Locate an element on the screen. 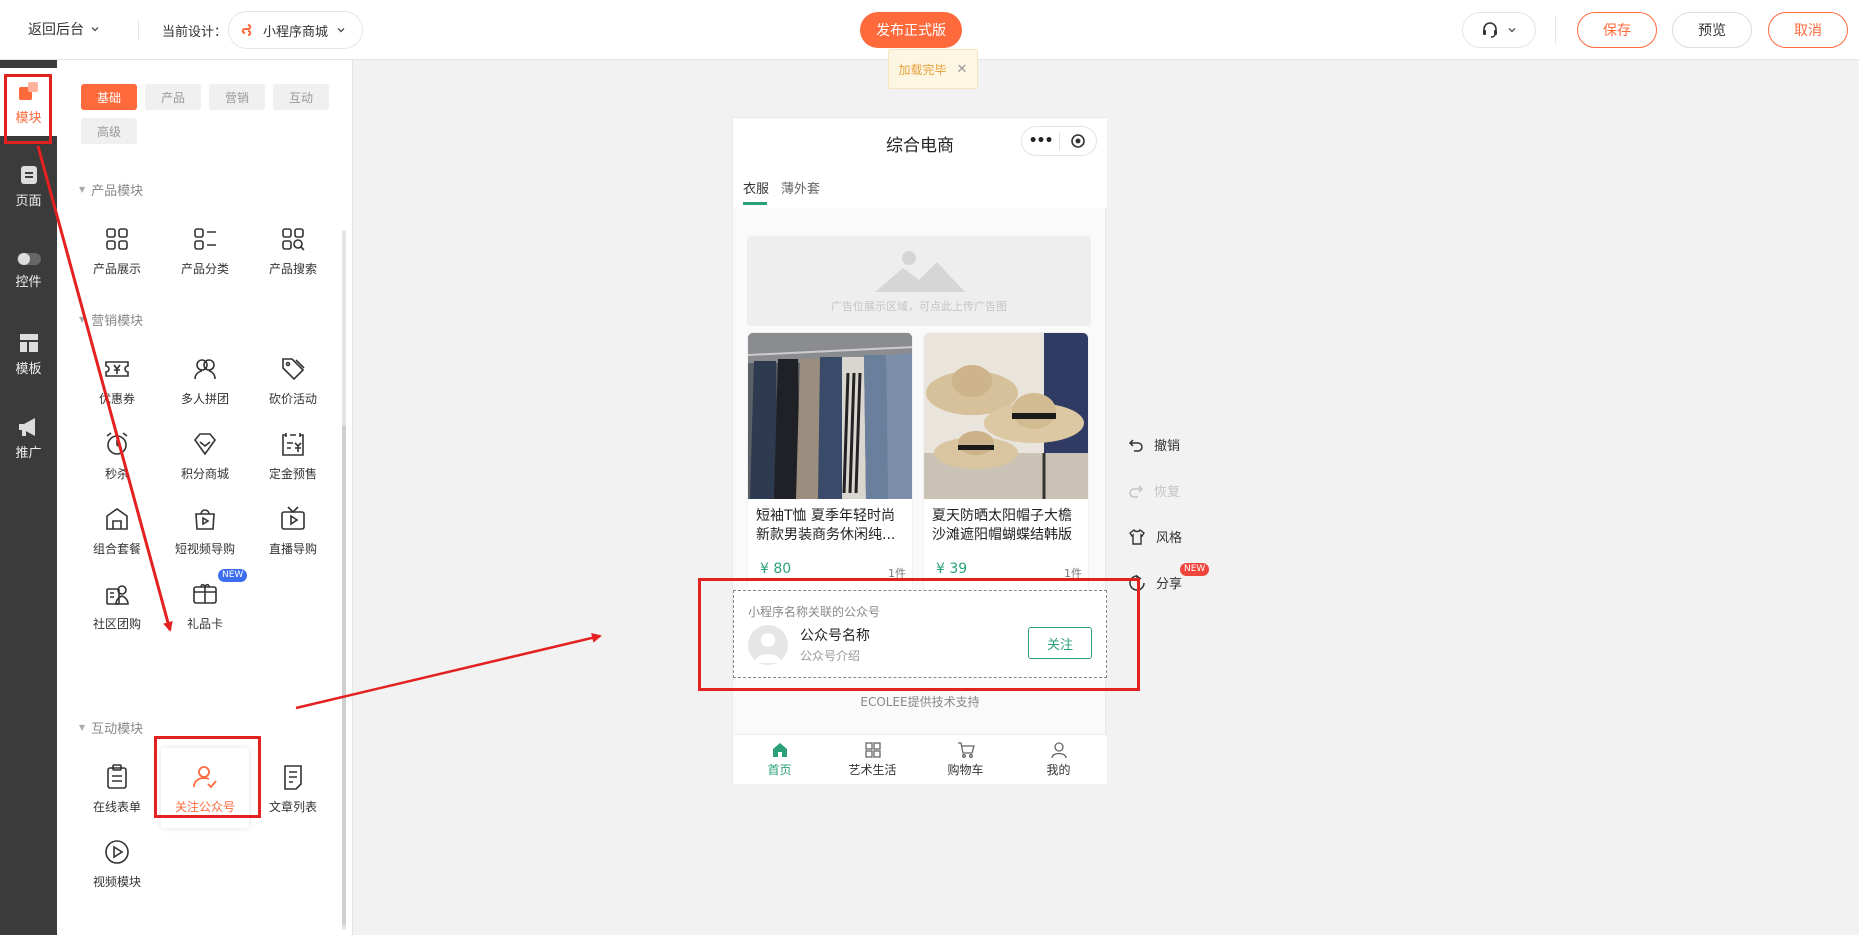 This screenshot has width=1859, height=935. follow-official-account-module: 小程序名称关联的公众号 公众号名称 公众号介绍 关注 is located at coordinates (920, 634).